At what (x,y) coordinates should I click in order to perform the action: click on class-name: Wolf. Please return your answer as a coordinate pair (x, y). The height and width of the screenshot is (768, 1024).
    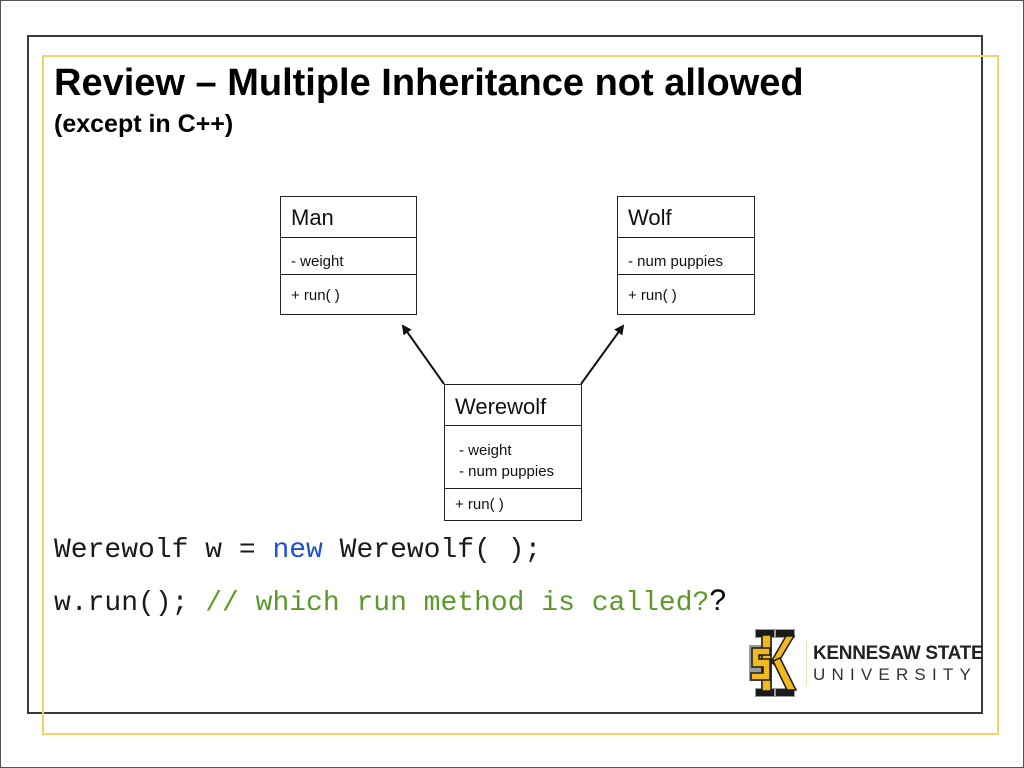
    Looking at the image, I should click on (686, 217).